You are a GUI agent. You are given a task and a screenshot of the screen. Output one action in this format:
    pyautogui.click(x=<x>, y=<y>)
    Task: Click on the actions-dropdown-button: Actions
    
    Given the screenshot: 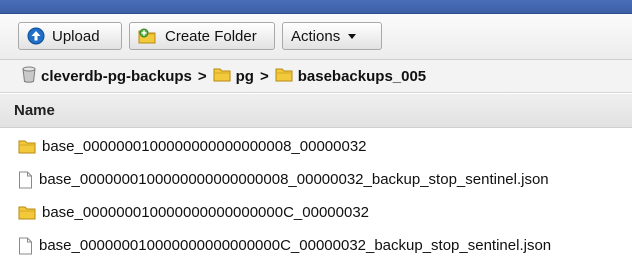 What is the action you would take?
    pyautogui.click(x=332, y=36)
    